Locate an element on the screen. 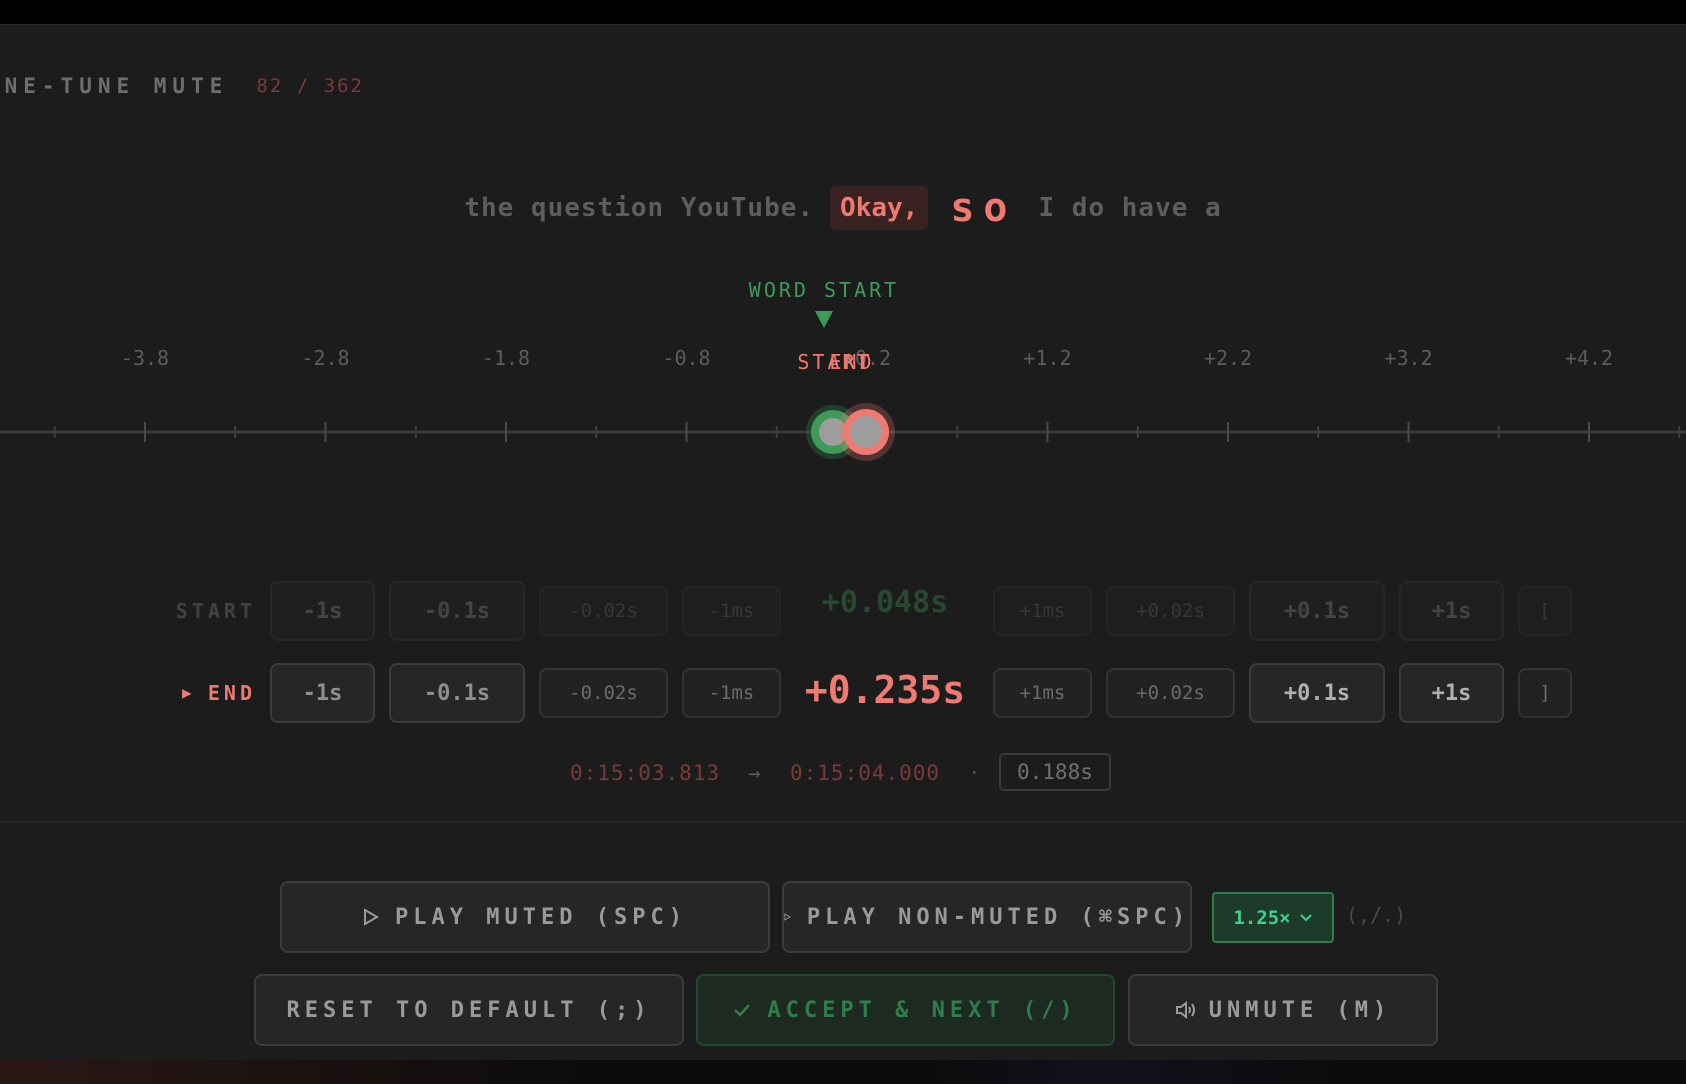 The height and width of the screenshot is (1084, 1686). reset-to-default-button: RESET TO DEFAULT (;) is located at coordinates (469, 1010).